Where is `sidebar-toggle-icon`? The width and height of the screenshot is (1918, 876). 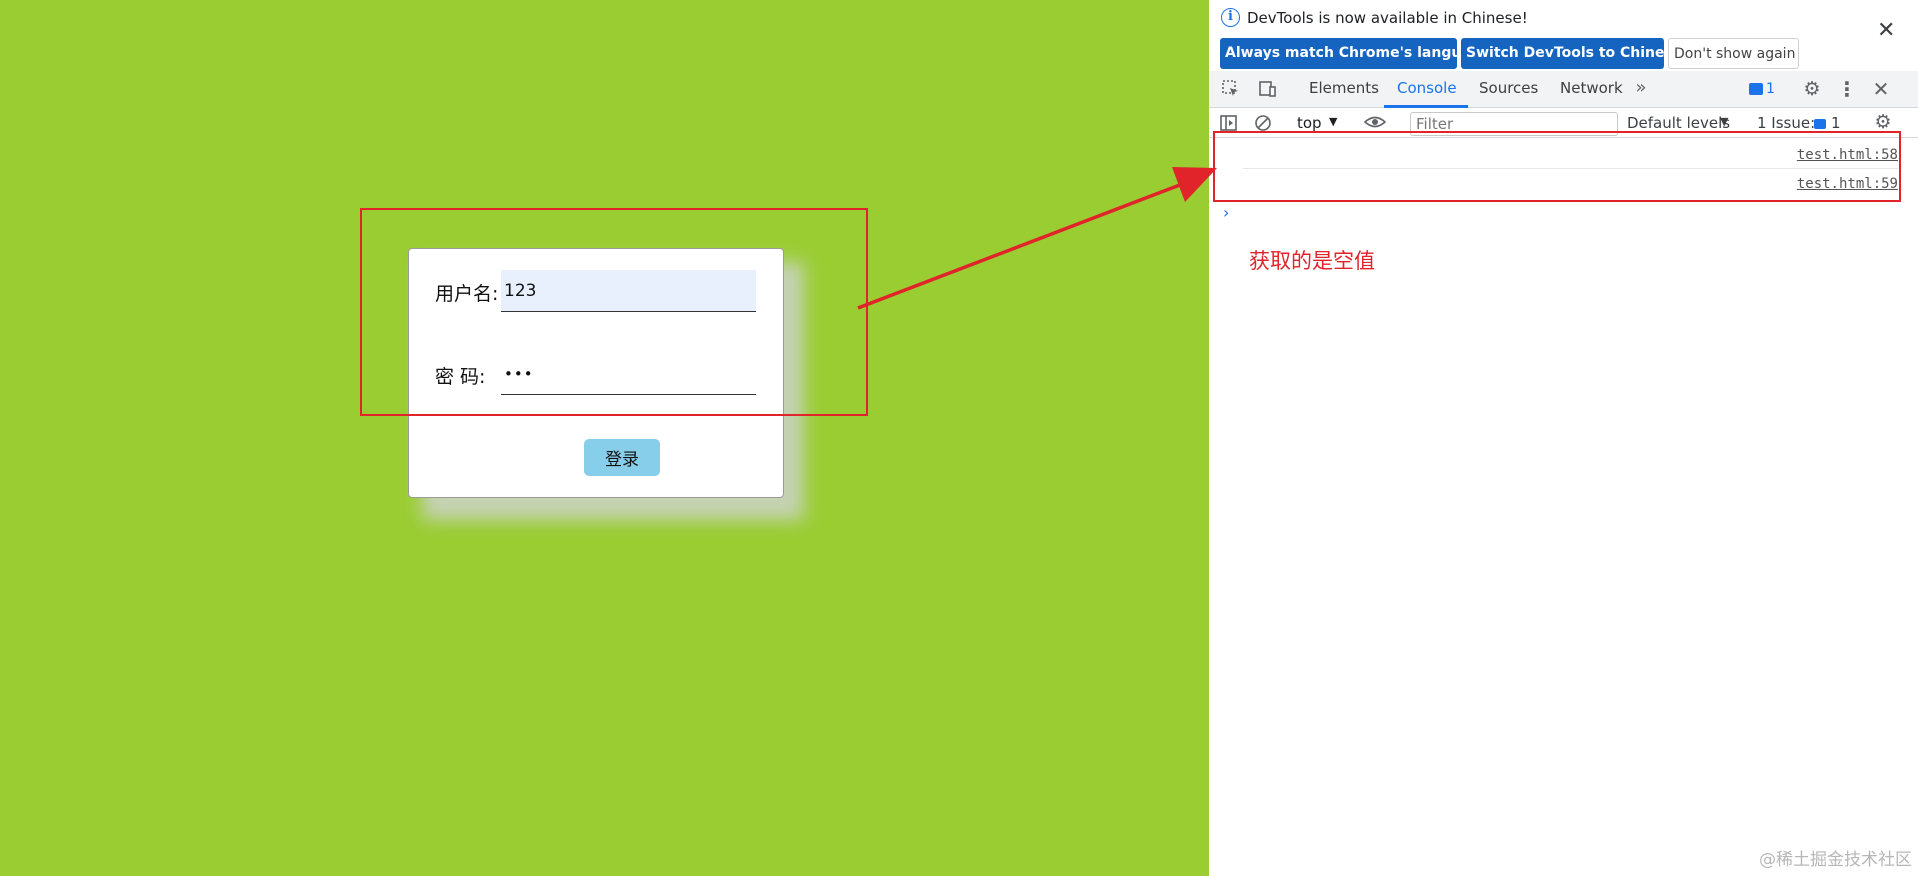
sidebar-toggle-icon is located at coordinates (1229, 123).